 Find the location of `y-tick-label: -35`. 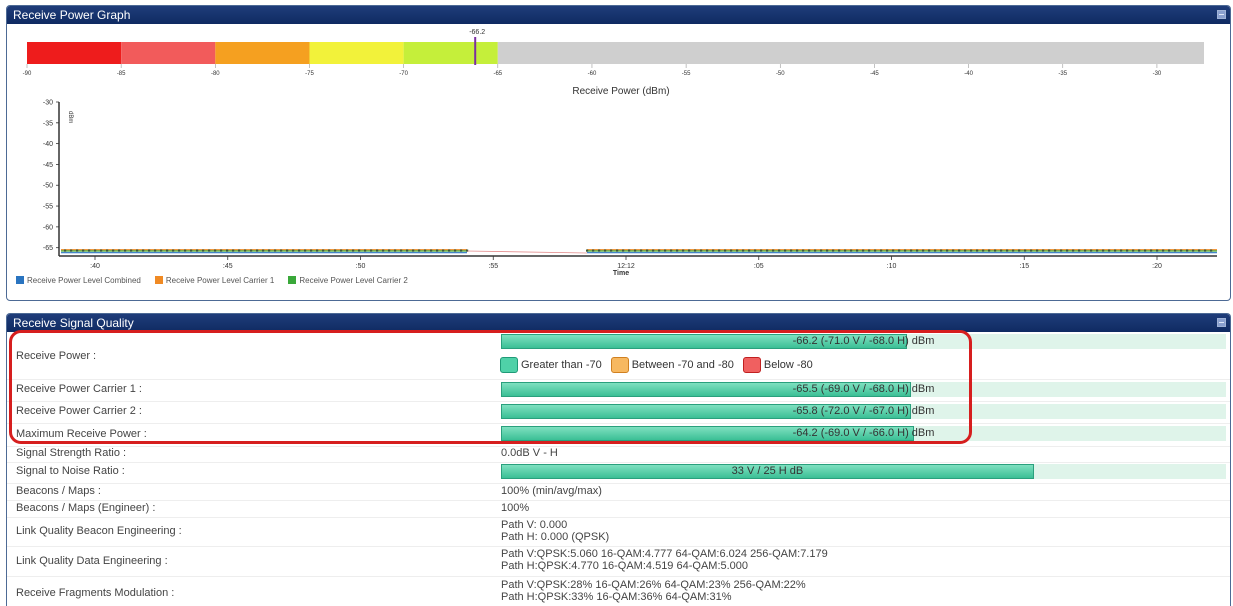

y-tick-label: -35 is located at coordinates (48, 123).